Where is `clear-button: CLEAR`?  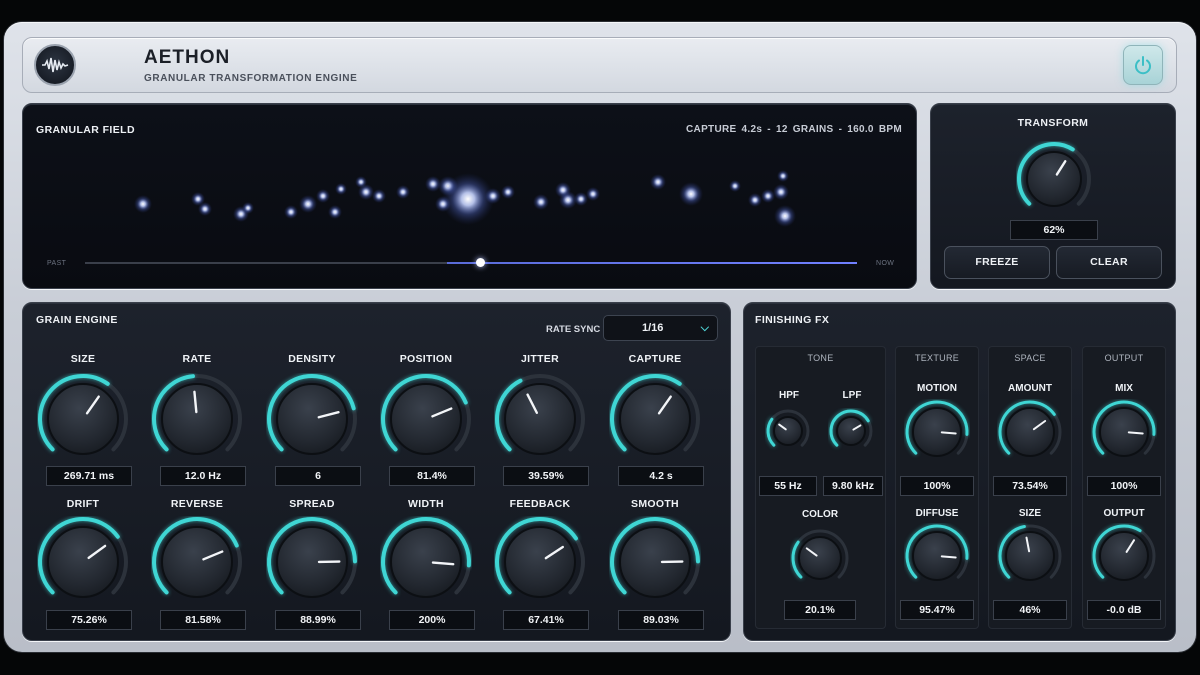
clear-button: CLEAR is located at coordinates (1109, 262).